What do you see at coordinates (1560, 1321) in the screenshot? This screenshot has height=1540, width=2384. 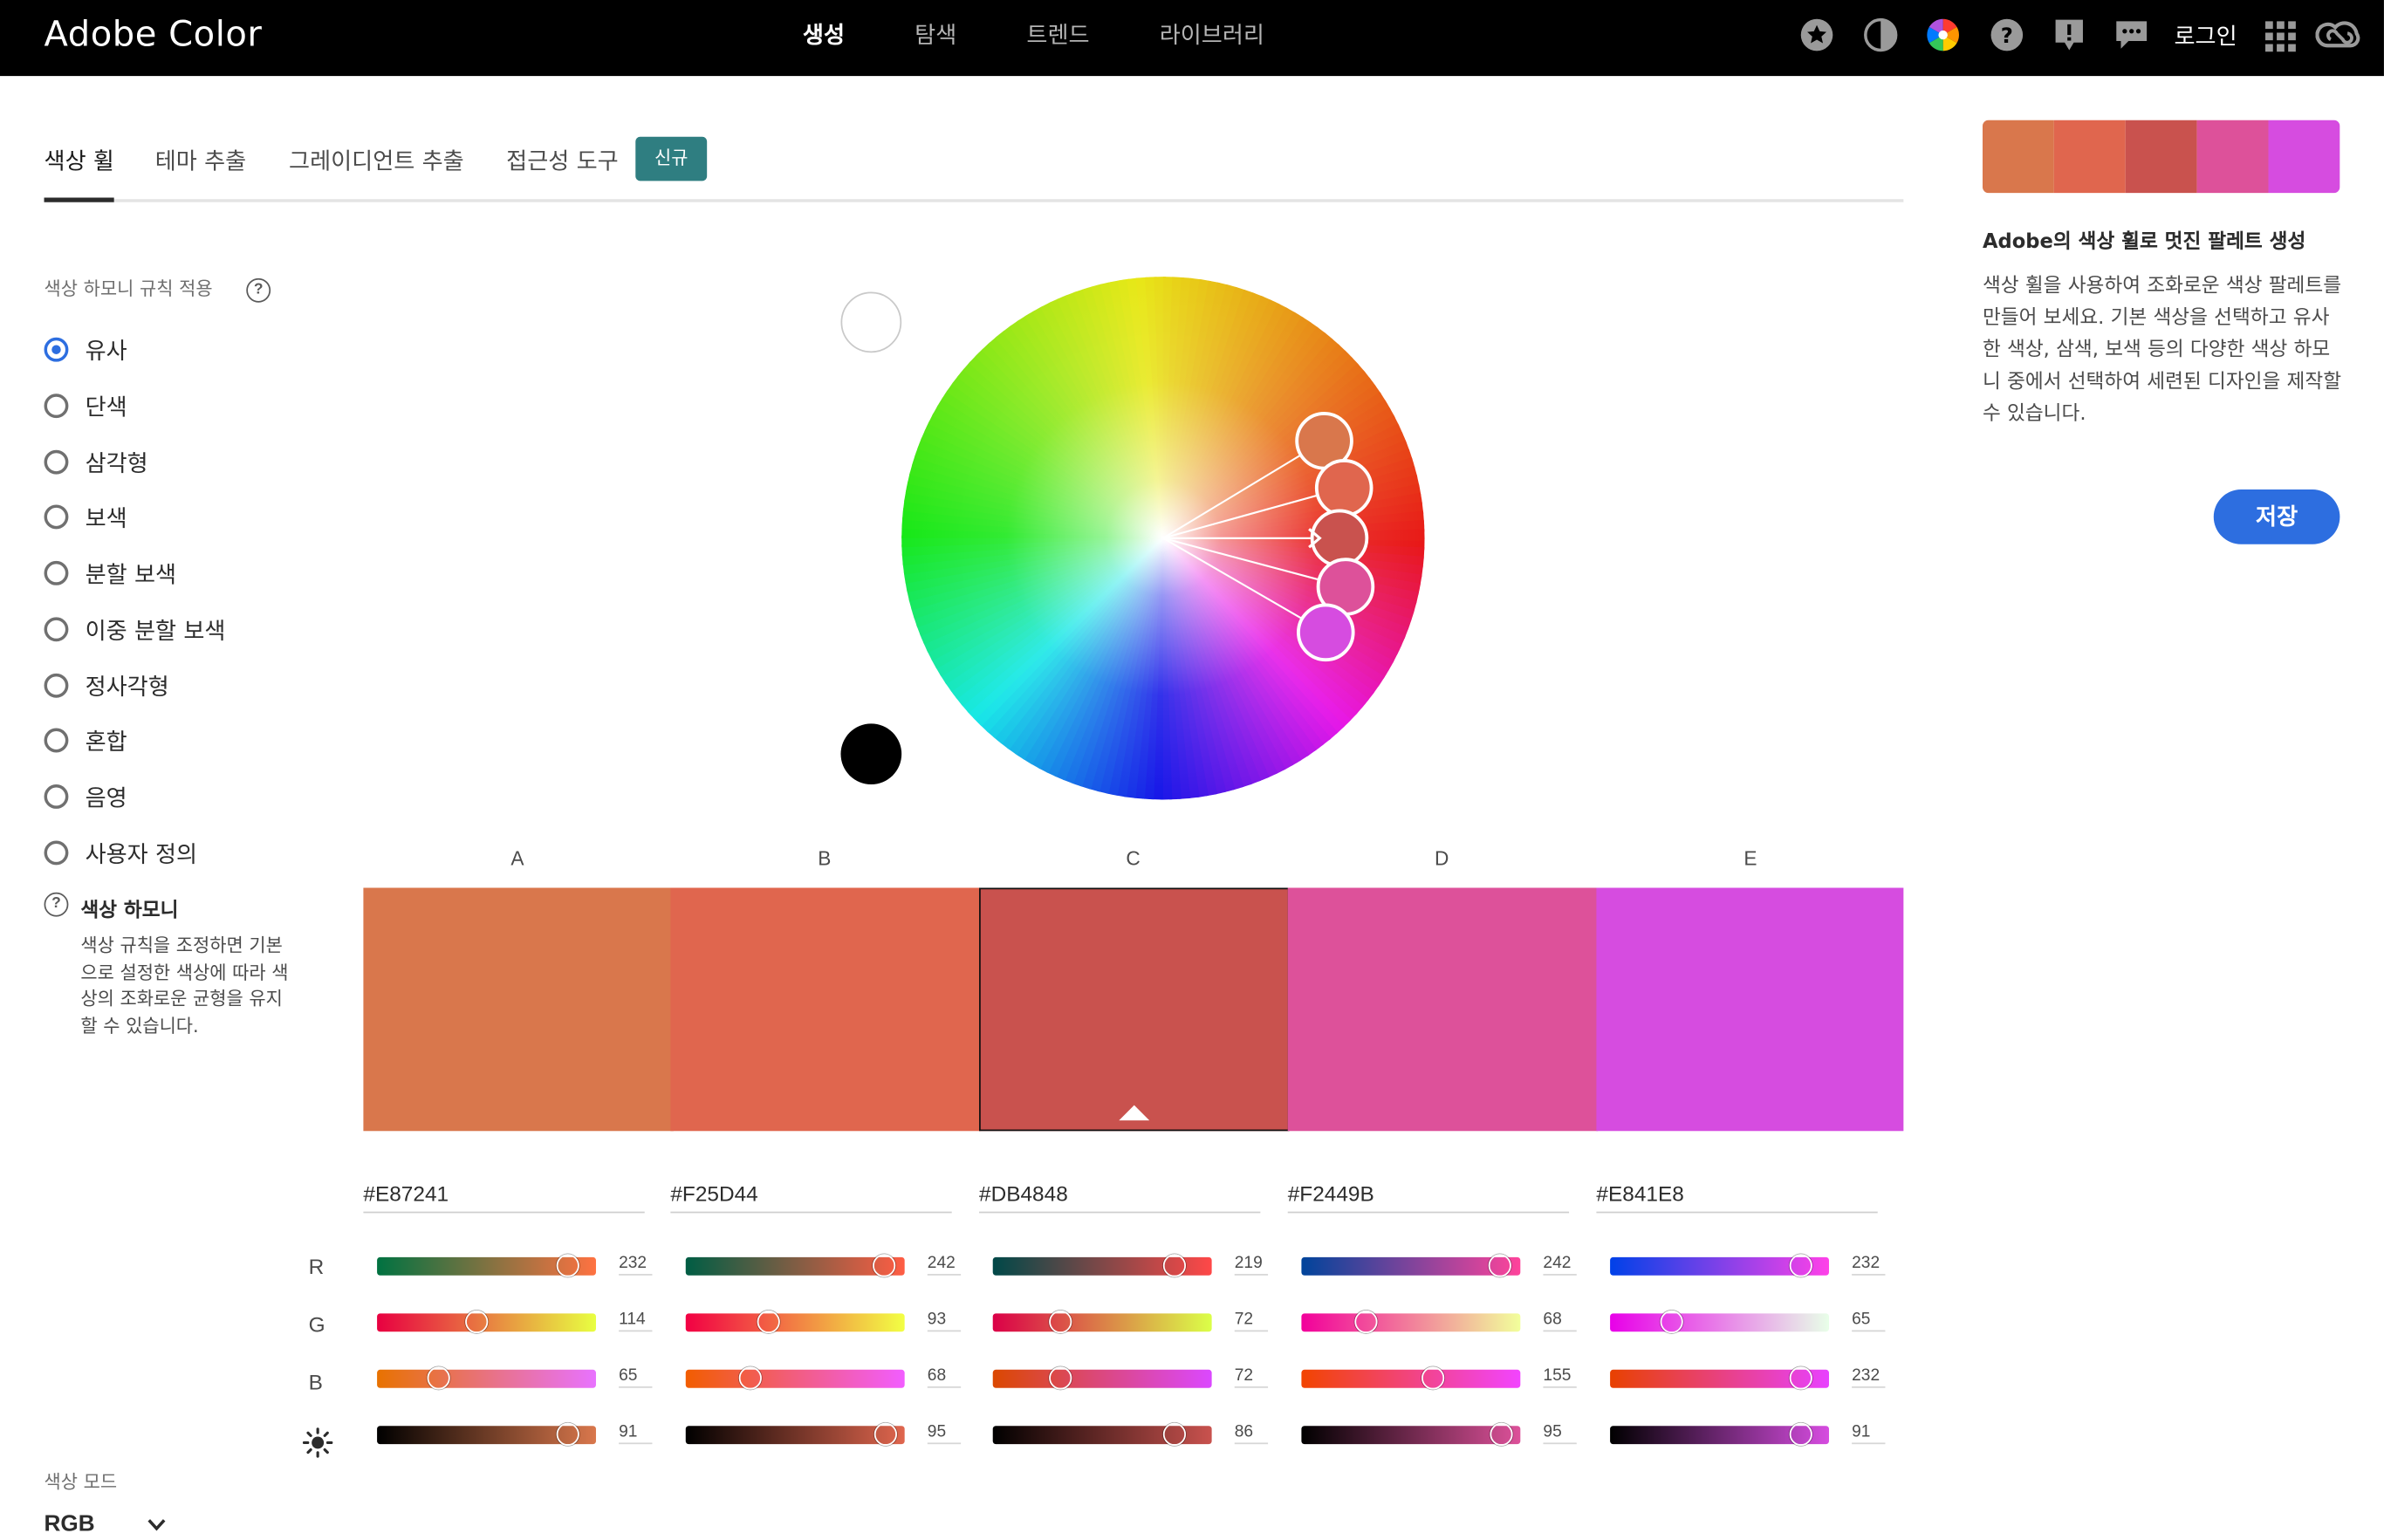 I see `channel-value-g: 68` at bounding box center [1560, 1321].